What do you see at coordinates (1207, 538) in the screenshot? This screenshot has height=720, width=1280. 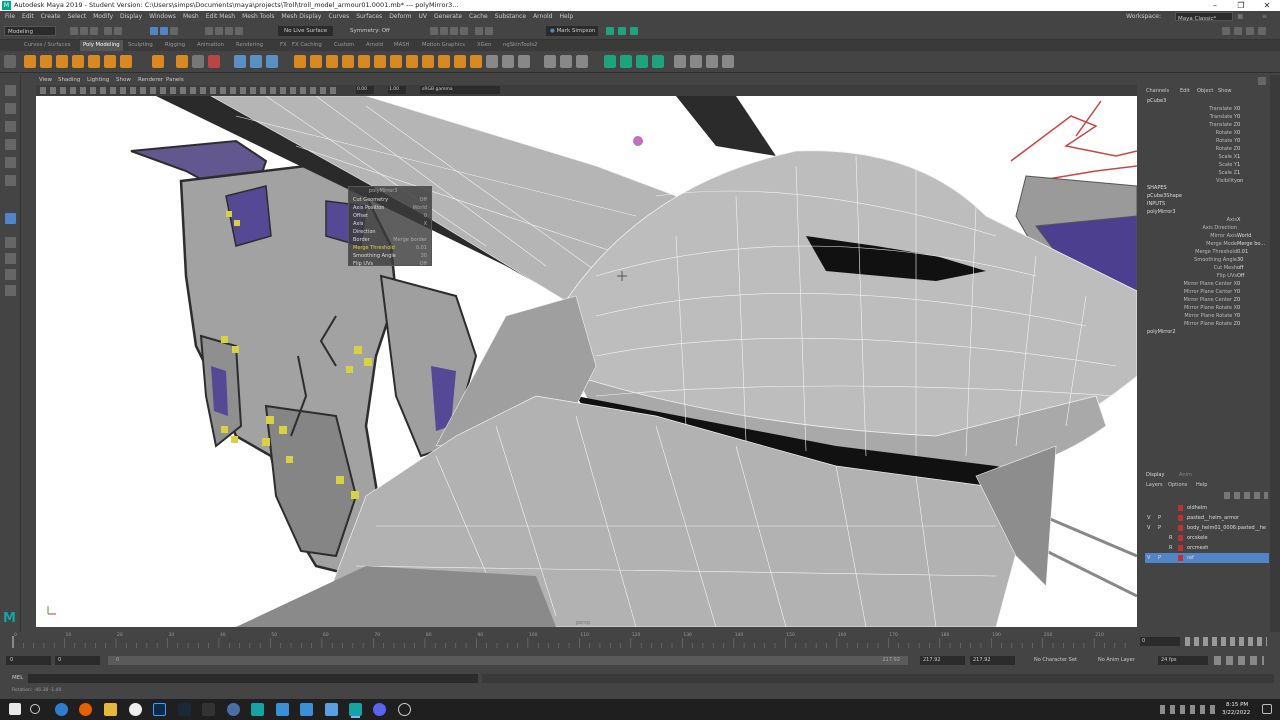 I see `layer-row: Rorcskele` at bounding box center [1207, 538].